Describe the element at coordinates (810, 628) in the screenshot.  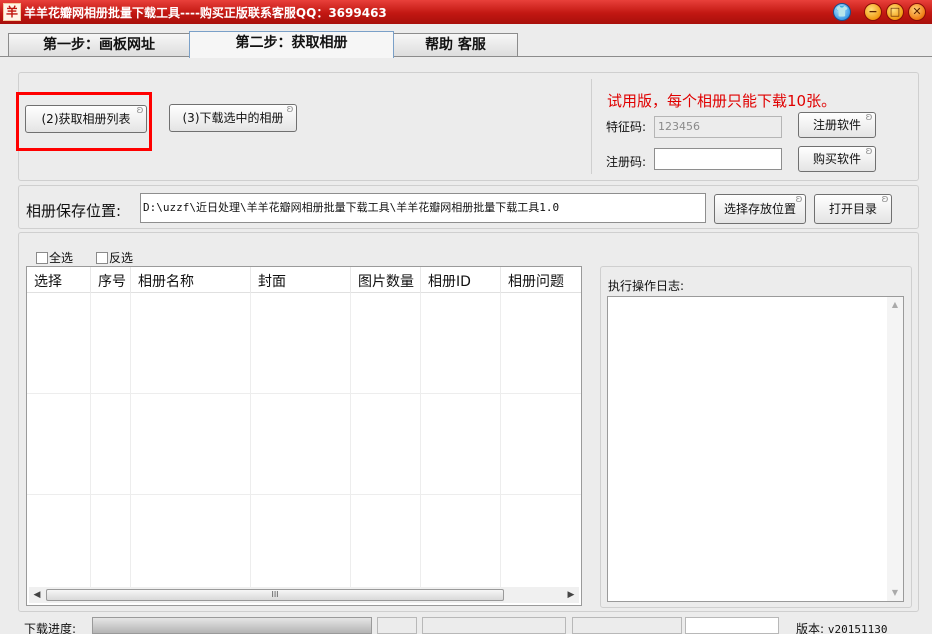
I see `version-caption: 版本:` at that location.